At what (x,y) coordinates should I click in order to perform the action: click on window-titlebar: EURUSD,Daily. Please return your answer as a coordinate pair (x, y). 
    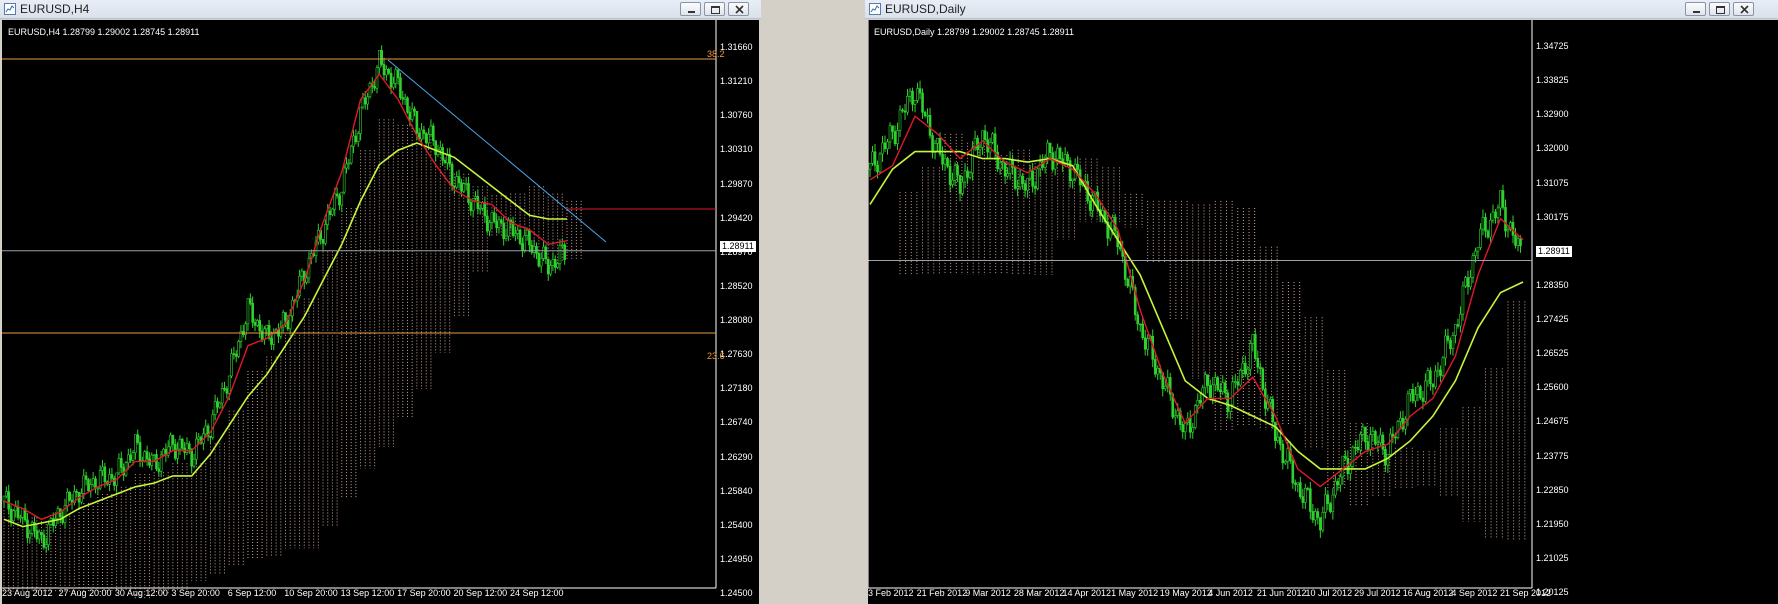
    Looking at the image, I should click on (1321, 9).